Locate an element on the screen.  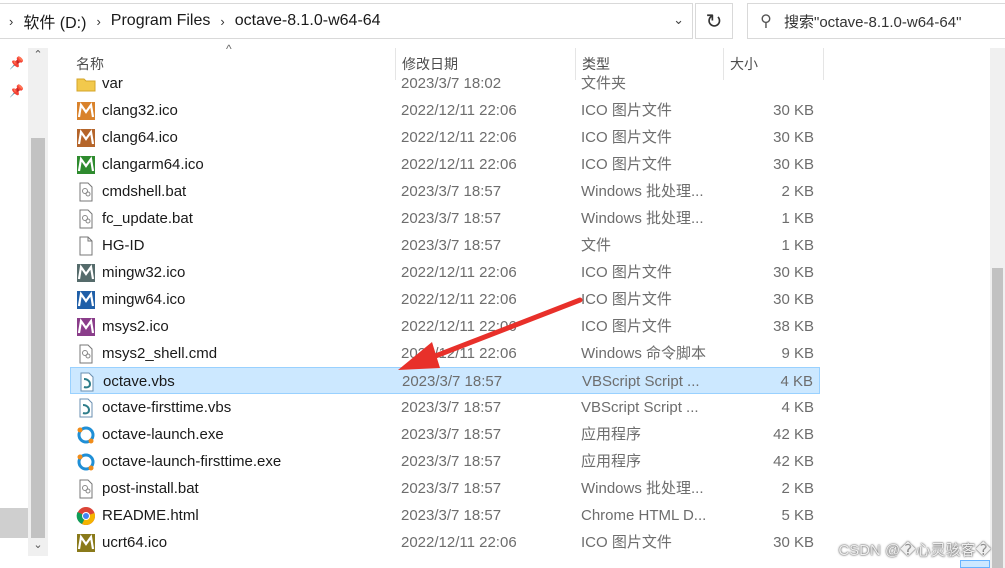
file-name: cmdshell.bat is located at coordinates (144, 191).